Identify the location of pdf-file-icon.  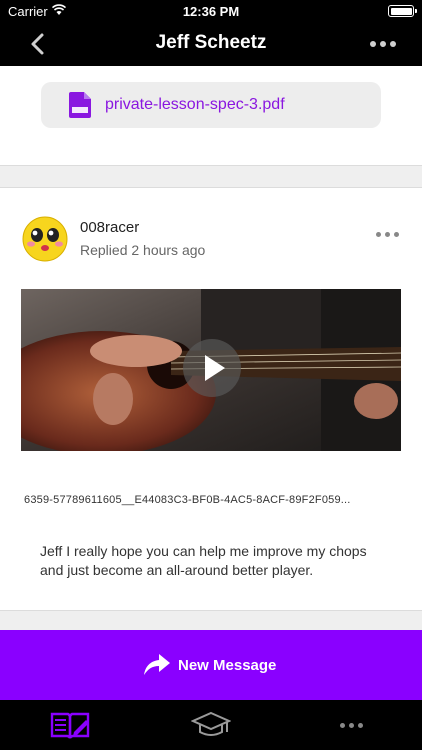
(80, 105).